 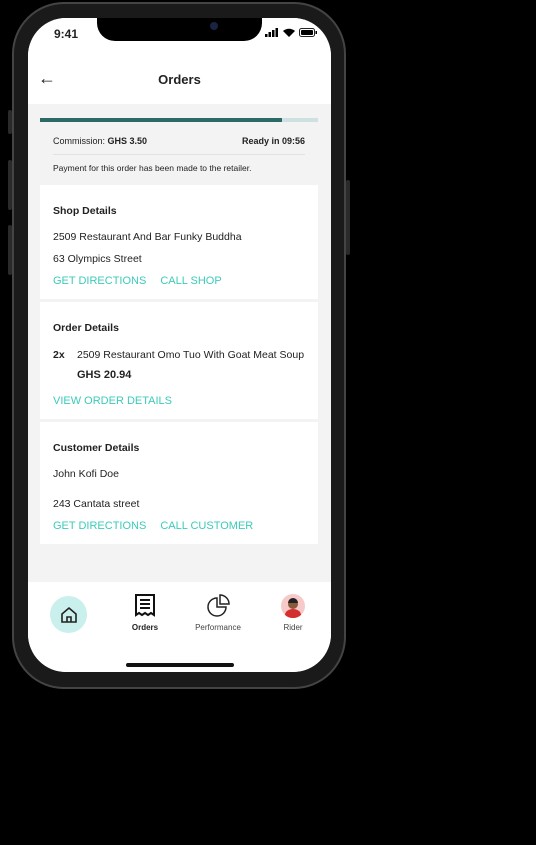 What do you see at coordinates (145, 605) in the screenshot?
I see `receipt-icon` at bounding box center [145, 605].